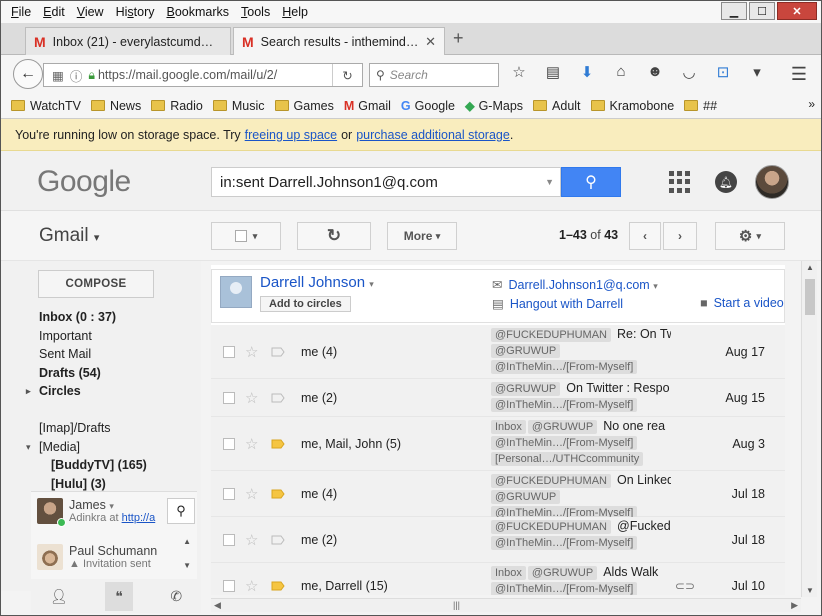 Image resolution: width=822 pixels, height=616 pixels. Describe the element at coordinates (557, 106) in the screenshot. I see `bookmark-item: Adult` at that location.